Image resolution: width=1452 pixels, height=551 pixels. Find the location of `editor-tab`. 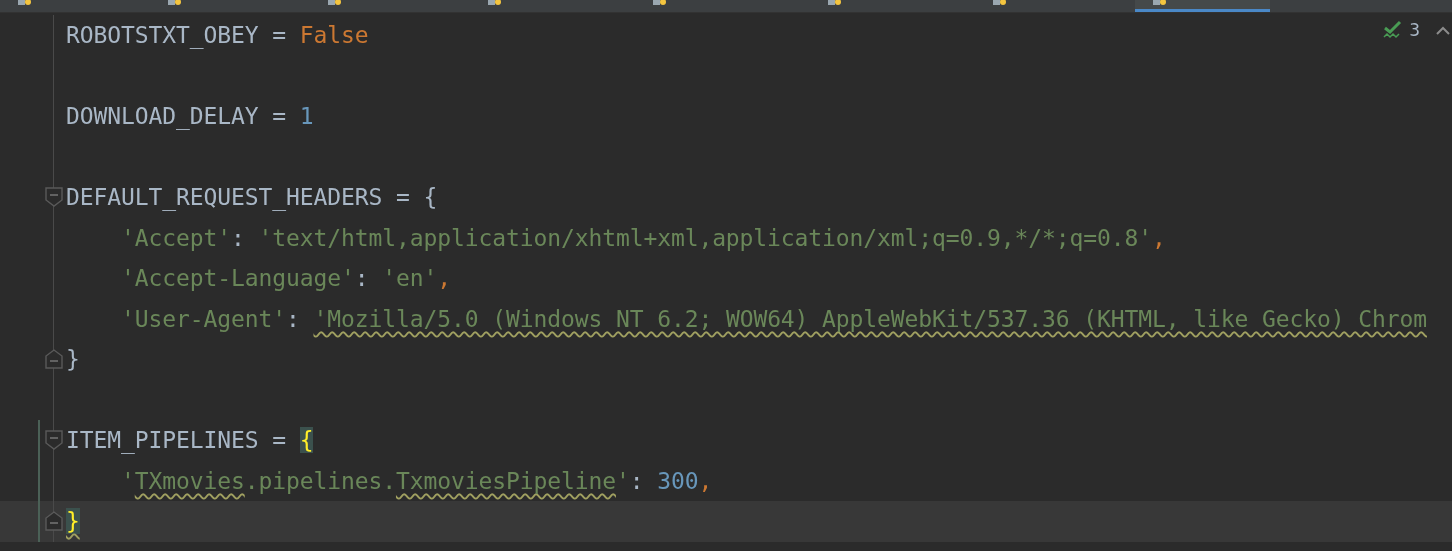

editor-tab is located at coordinates (1202, 6).